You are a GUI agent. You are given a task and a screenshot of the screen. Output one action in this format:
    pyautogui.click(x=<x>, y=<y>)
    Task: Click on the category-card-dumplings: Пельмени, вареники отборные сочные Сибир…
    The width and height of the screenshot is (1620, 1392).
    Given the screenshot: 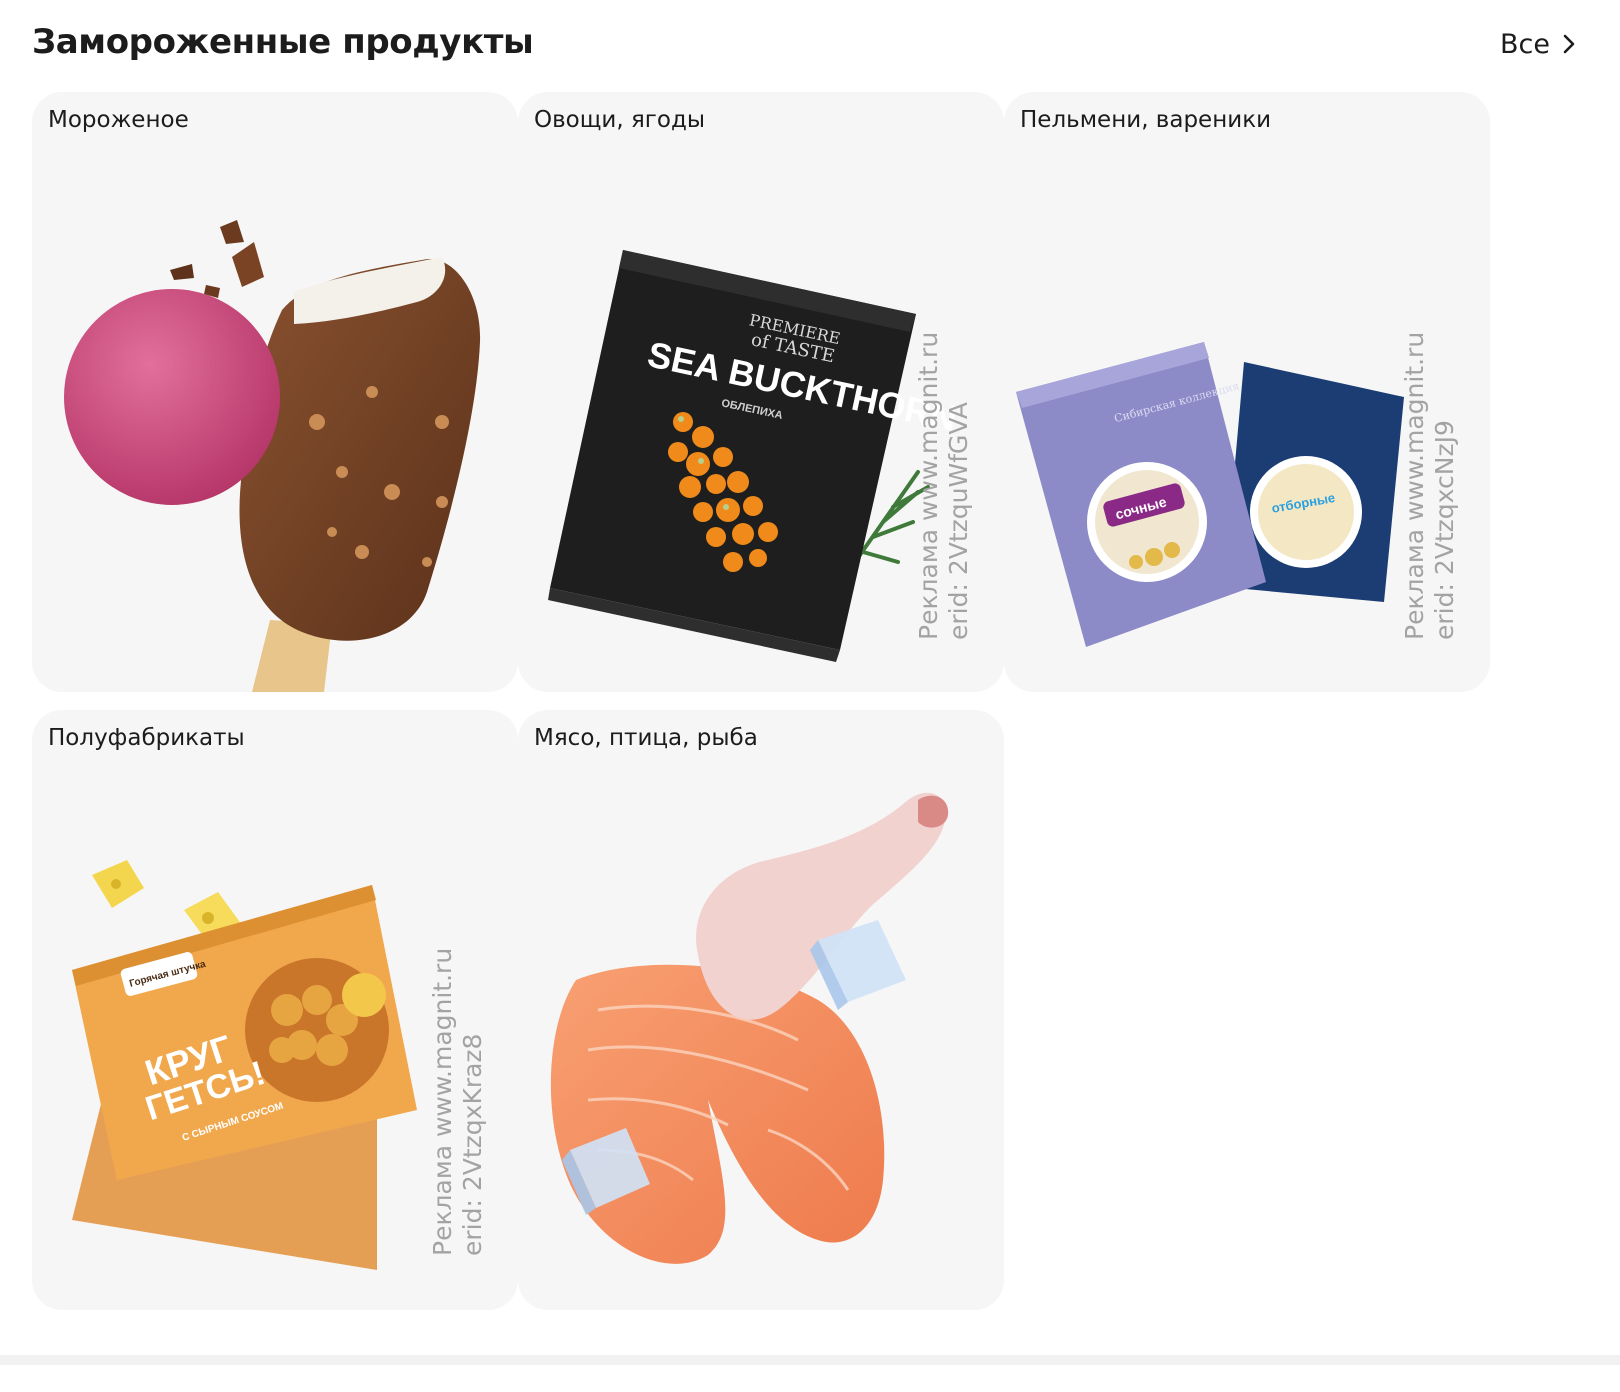 What is the action you would take?
    pyautogui.click(x=1247, y=392)
    